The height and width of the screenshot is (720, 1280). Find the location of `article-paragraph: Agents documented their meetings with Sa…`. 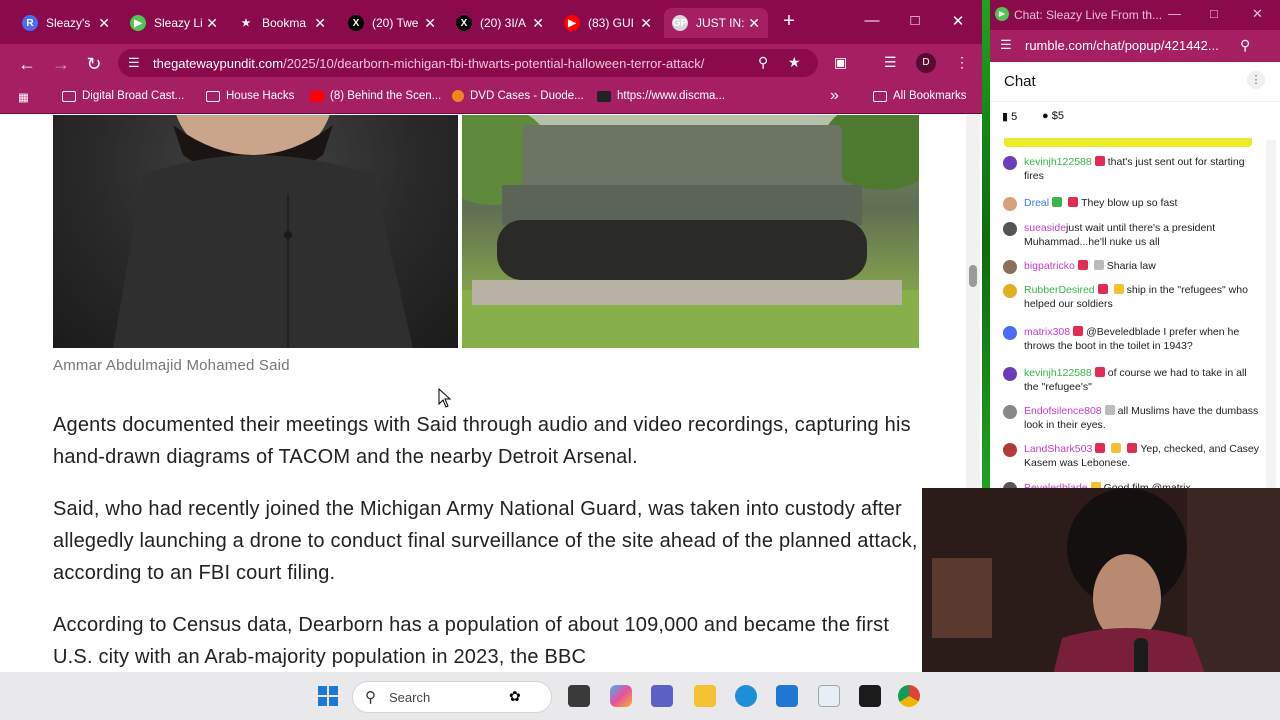

article-paragraph: Agents documented their meetings with Sa… is located at coordinates (482, 441).